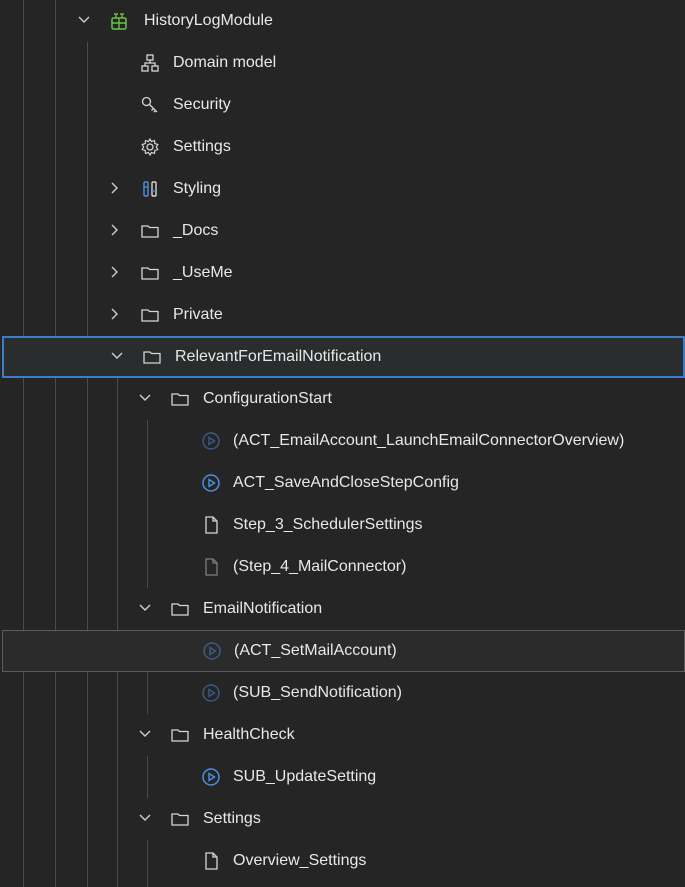 Image resolution: width=685 pixels, height=887 pixels. What do you see at coordinates (317, 692) in the screenshot?
I see `tree-node-label: (SUB_SendNotification)` at bounding box center [317, 692].